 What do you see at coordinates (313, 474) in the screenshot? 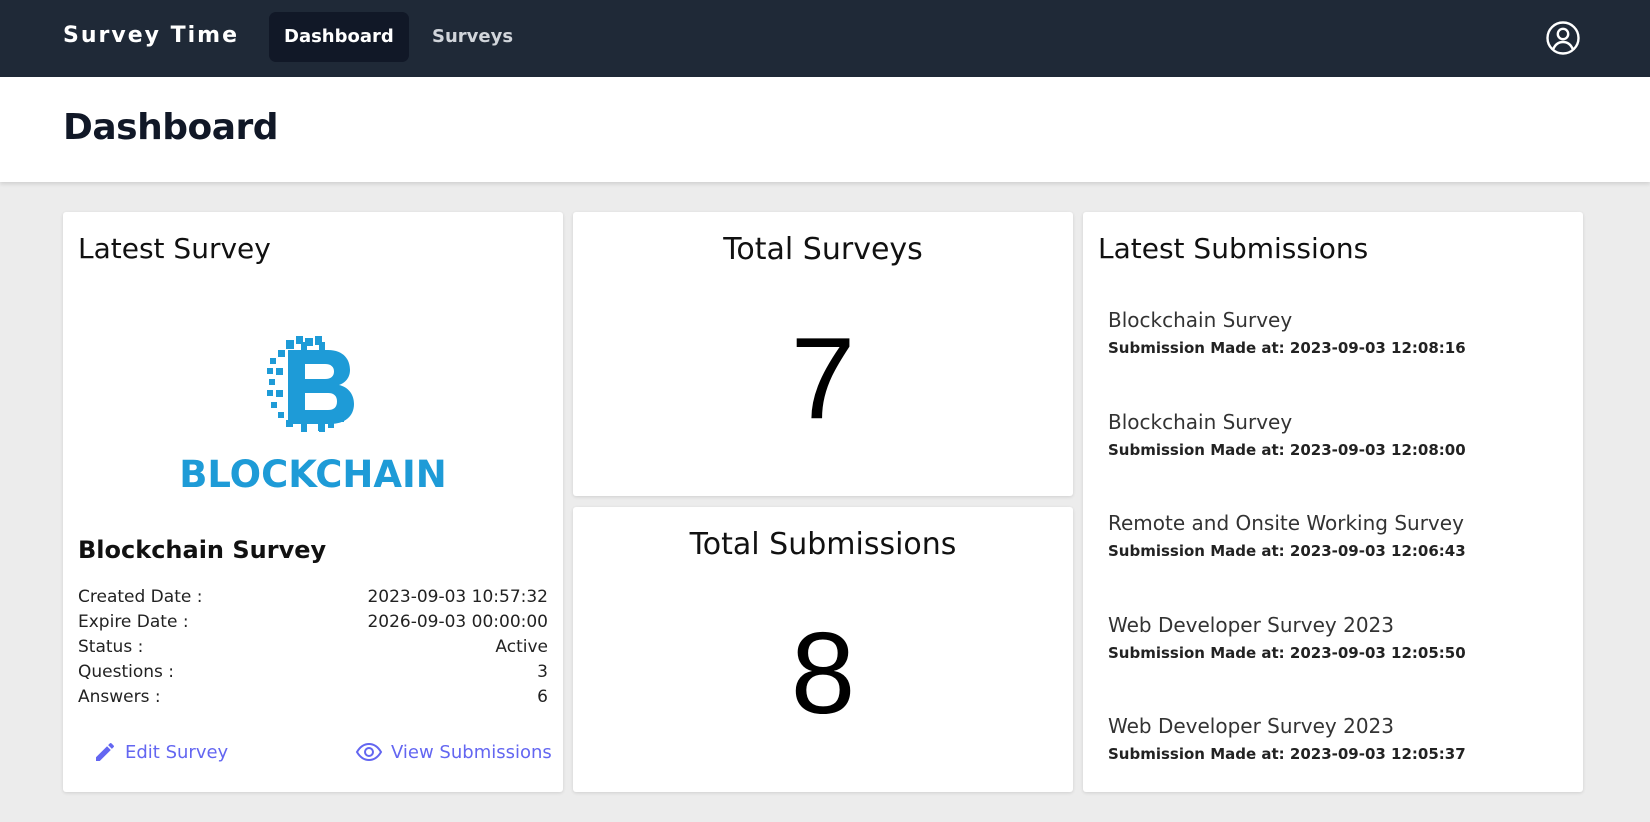
I see `blockchain-logo-text: BLOCKCHAIN` at bounding box center [313, 474].